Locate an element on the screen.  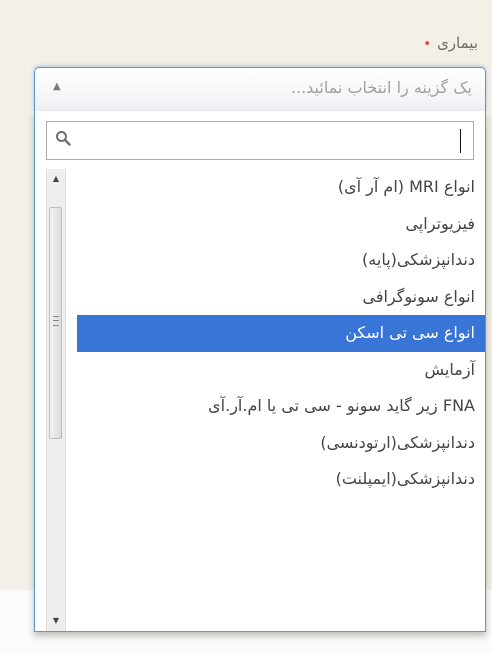
list-item: انواع سی تی اسکن is located at coordinates (281, 333).